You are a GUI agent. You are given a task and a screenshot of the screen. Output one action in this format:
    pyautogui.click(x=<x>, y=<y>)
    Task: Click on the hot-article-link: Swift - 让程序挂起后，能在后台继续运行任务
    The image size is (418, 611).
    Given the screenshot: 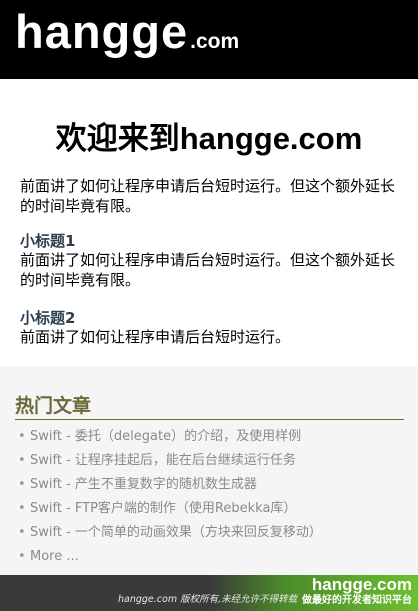 What is the action you would take?
    pyautogui.click(x=163, y=460)
    